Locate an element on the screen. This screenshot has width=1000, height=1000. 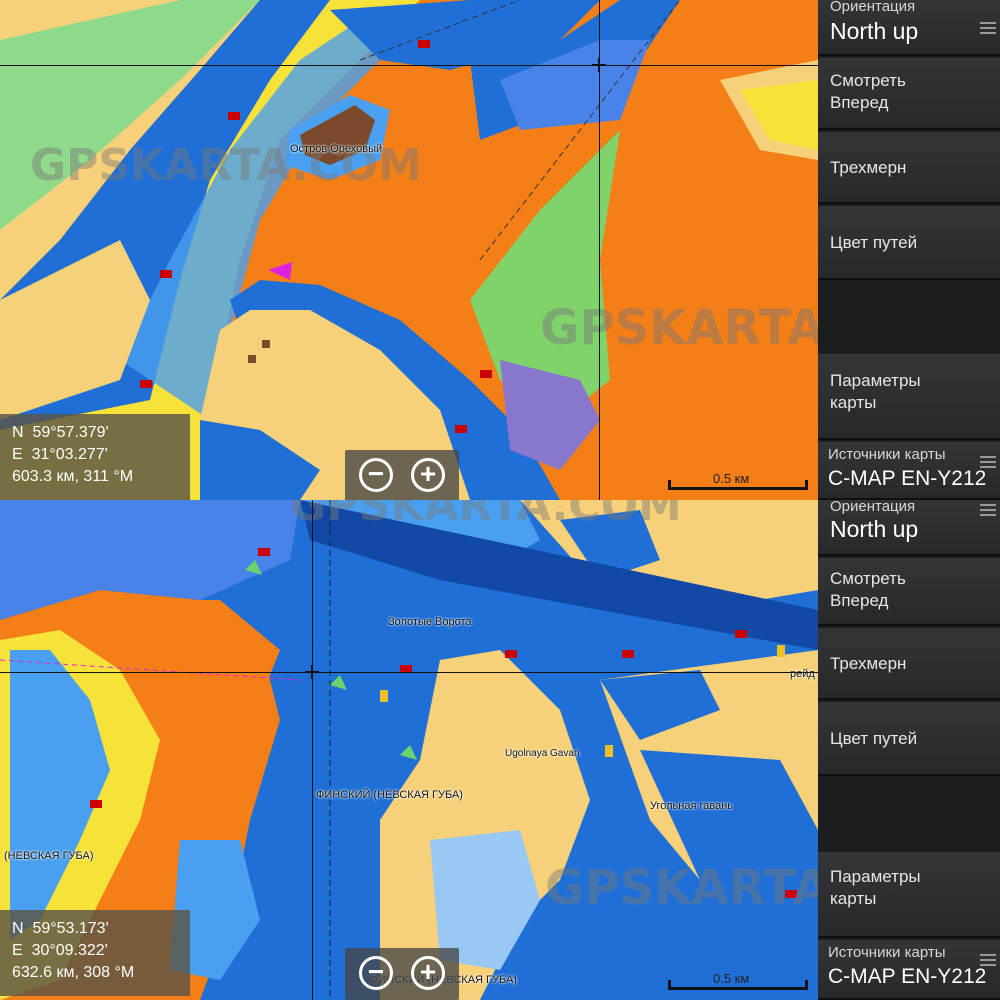
longitude: E 30°09.322' is located at coordinates (60, 950).